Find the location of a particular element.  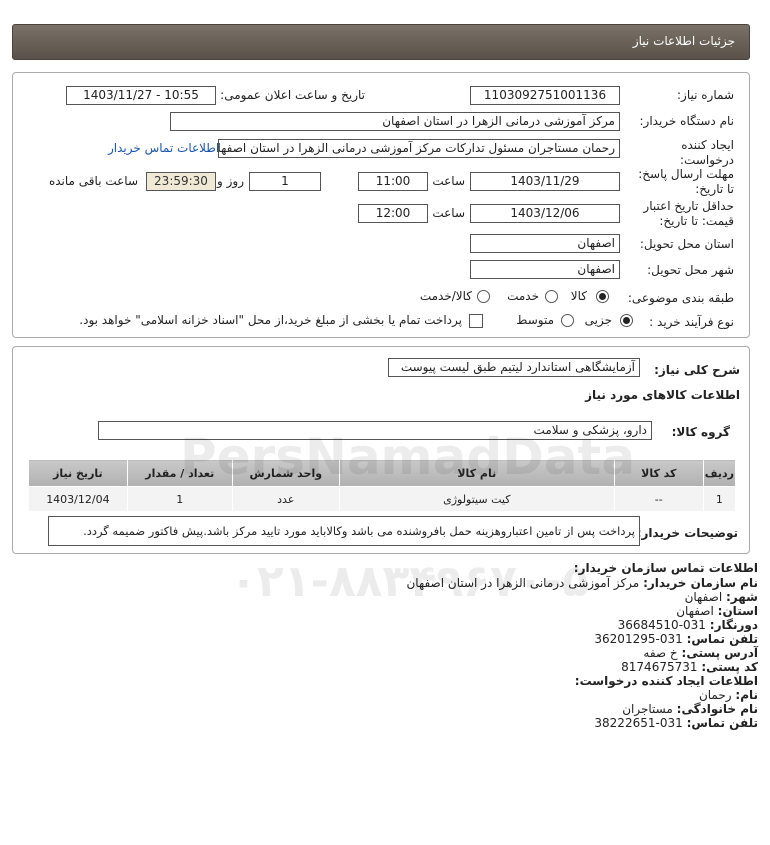

remaining-label: ساعت باقی مانده is located at coordinates (93, 181).